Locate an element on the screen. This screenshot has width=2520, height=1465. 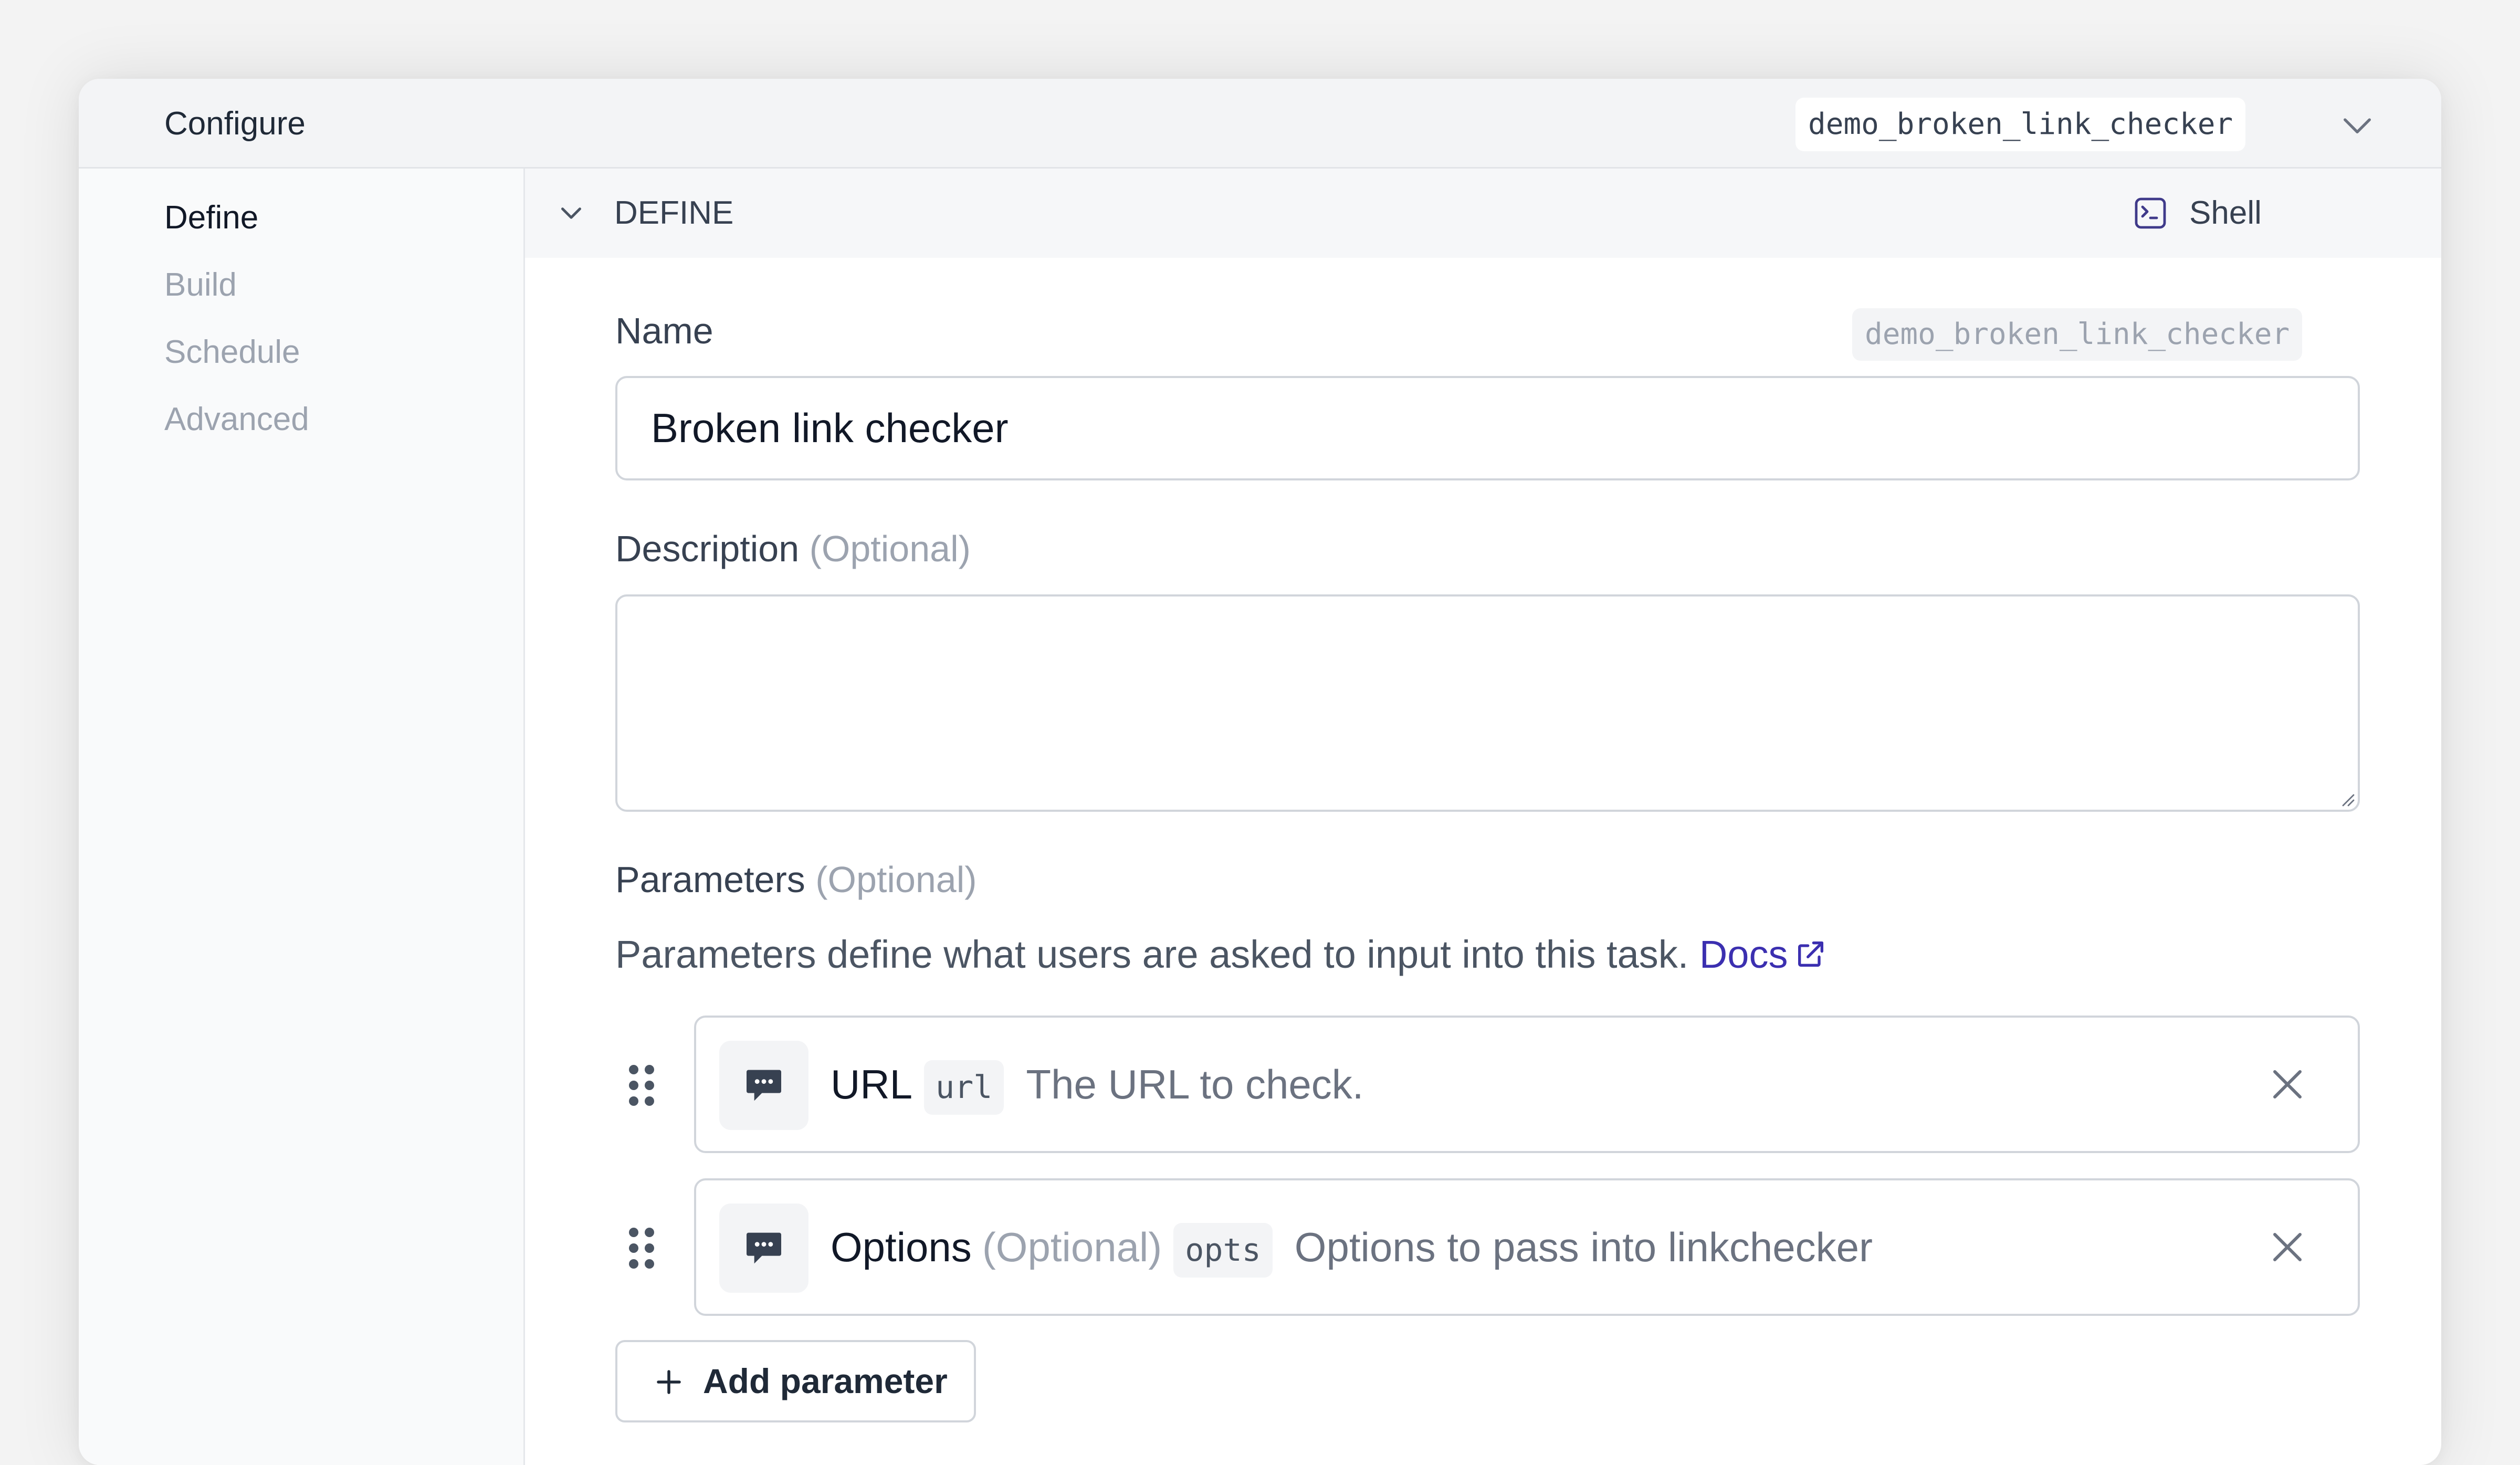
add-parameter-button: Add parameter is located at coordinates (795, 1381).